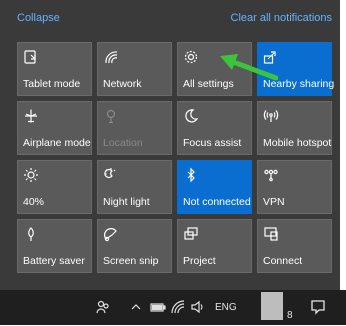 The image size is (346, 326). What do you see at coordinates (191, 234) in the screenshot?
I see `project-icon` at bounding box center [191, 234].